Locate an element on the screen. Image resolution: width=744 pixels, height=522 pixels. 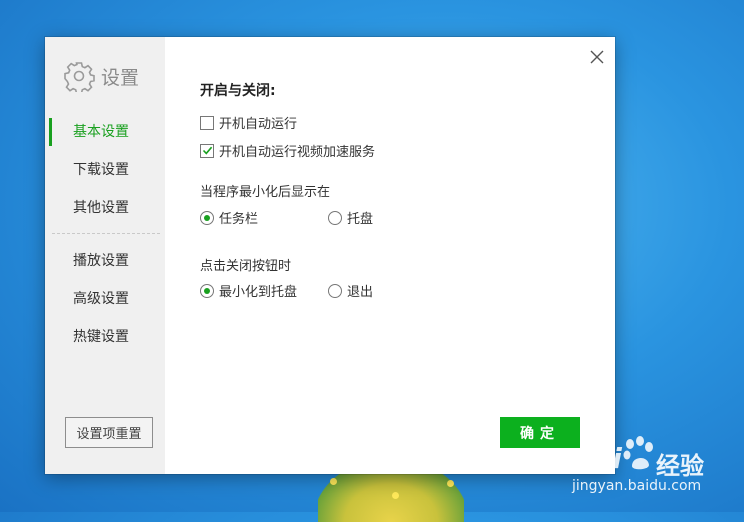
checkmark-icon is located at coordinates (207, 150).